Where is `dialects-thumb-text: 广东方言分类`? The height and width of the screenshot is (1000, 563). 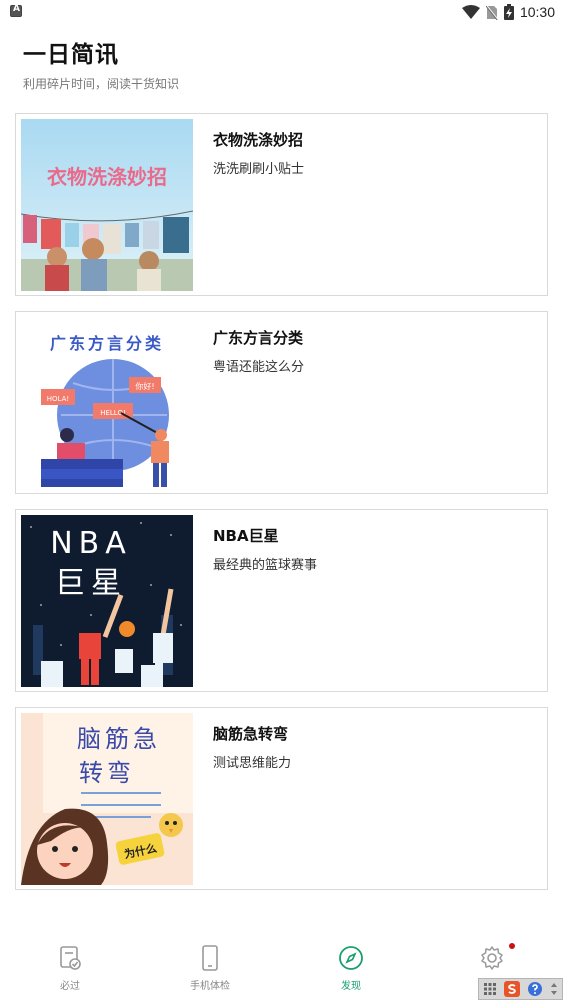
dialects-thumb-text: 广东方言分类 is located at coordinates (107, 343).